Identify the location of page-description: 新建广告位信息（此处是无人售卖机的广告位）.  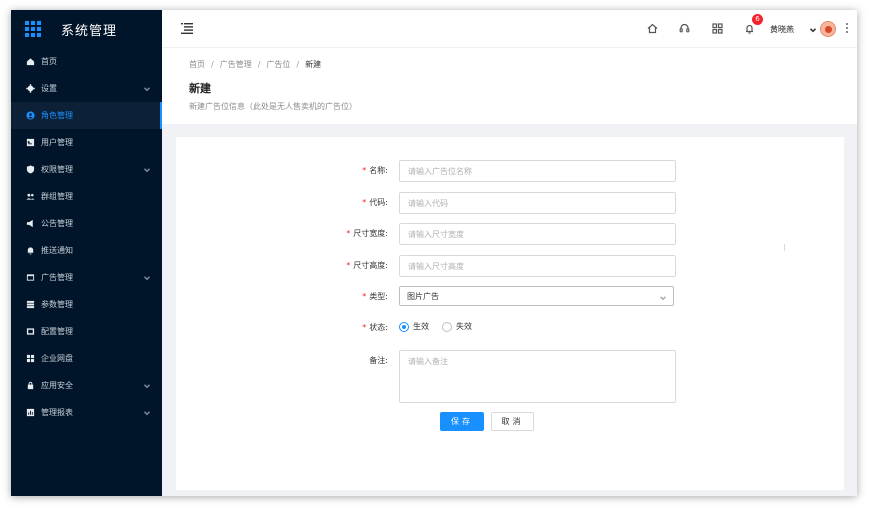
(273, 106).